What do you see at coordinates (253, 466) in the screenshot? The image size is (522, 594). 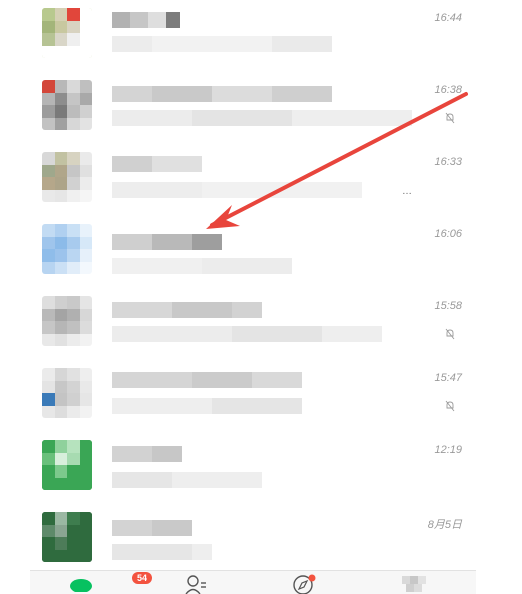 I see `chat-list-item: 12:19` at bounding box center [253, 466].